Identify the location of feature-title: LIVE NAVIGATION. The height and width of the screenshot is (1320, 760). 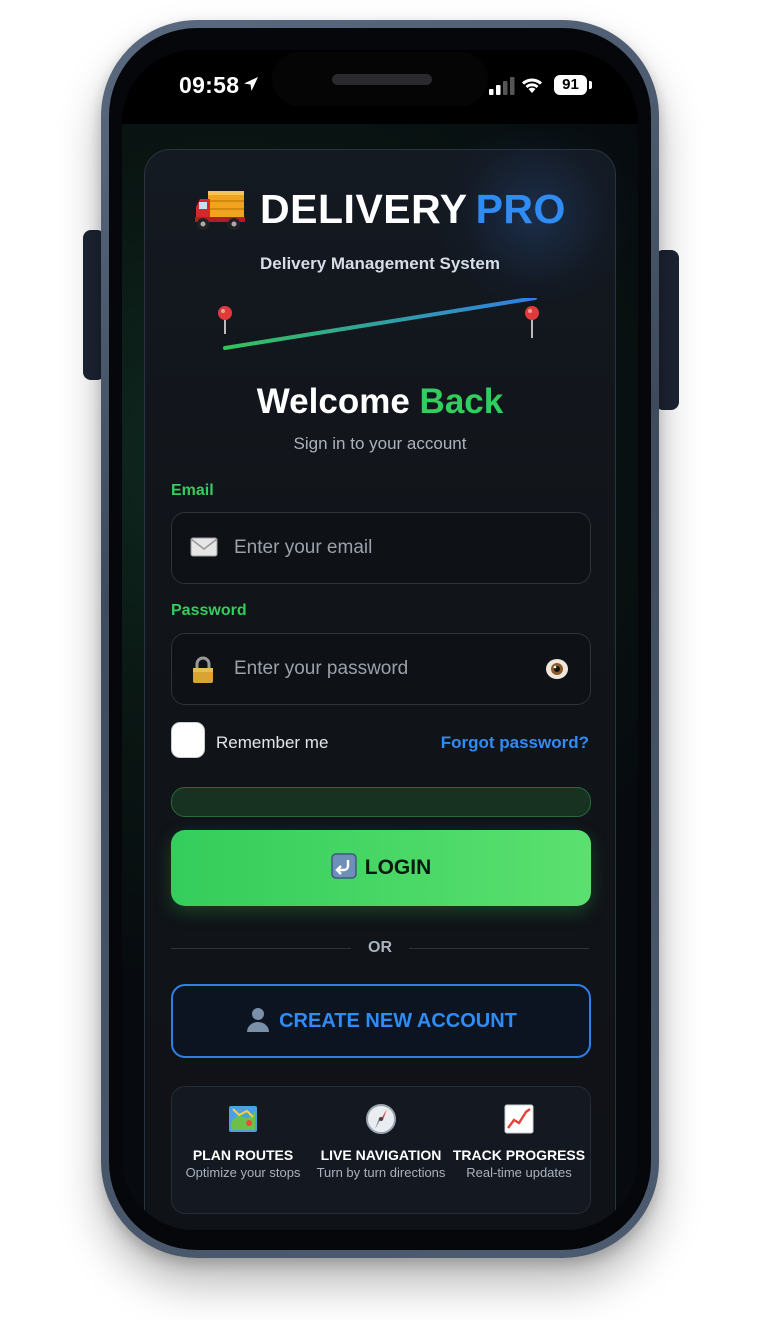
(381, 1155).